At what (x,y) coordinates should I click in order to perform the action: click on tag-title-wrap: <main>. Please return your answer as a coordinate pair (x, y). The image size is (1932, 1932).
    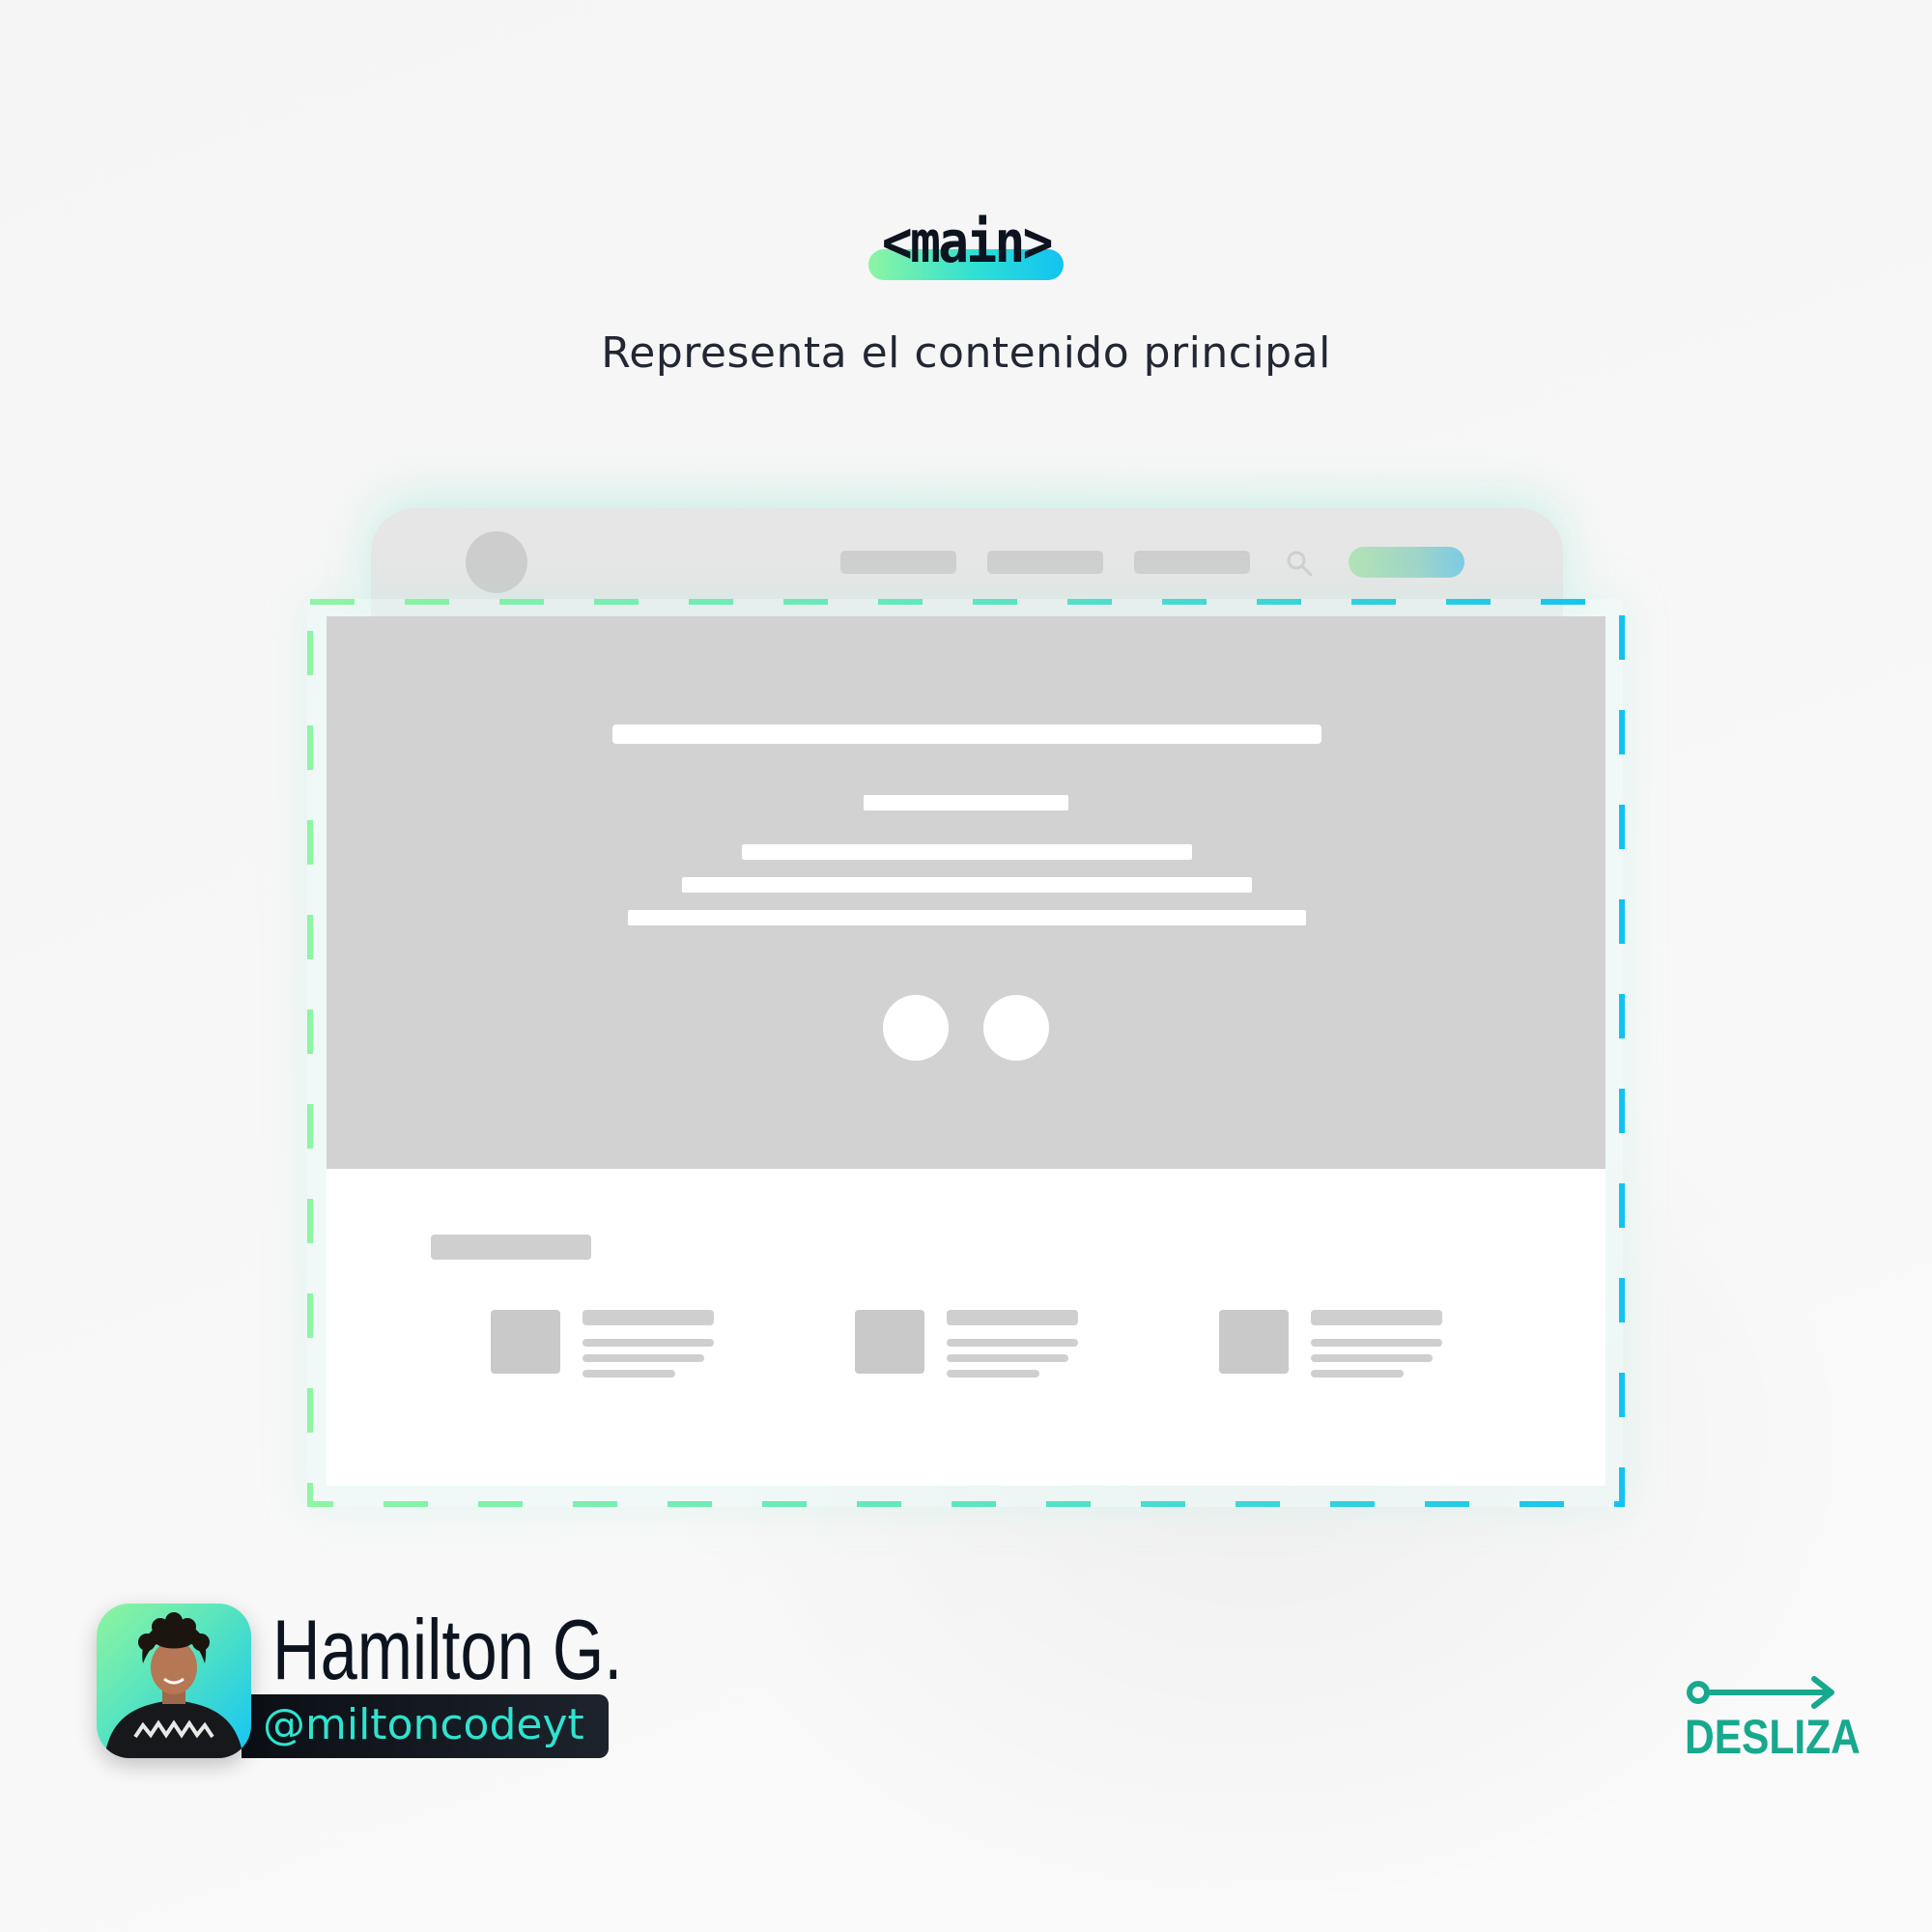
    Looking at the image, I should click on (966, 244).